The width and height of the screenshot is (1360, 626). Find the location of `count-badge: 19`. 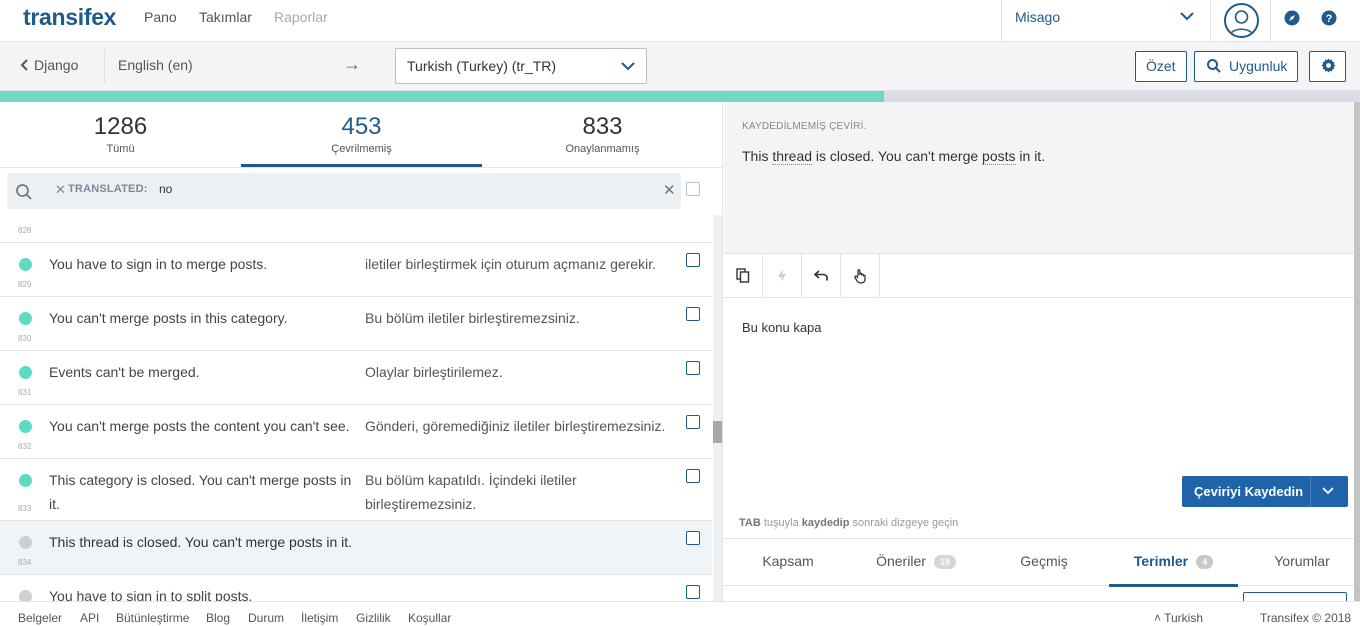

count-badge: 19 is located at coordinates (944, 562).